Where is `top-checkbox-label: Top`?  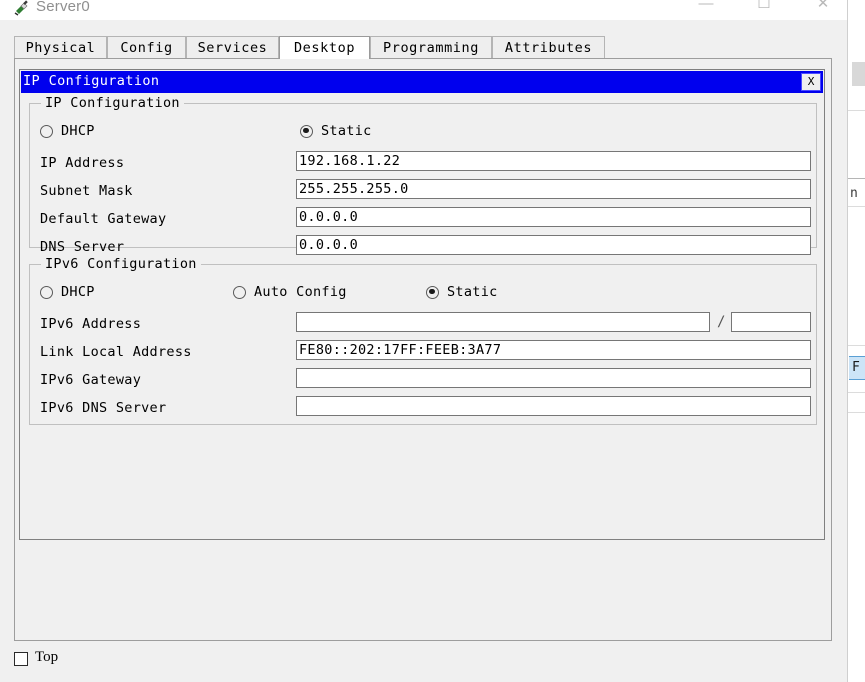 top-checkbox-label: Top is located at coordinates (47, 657).